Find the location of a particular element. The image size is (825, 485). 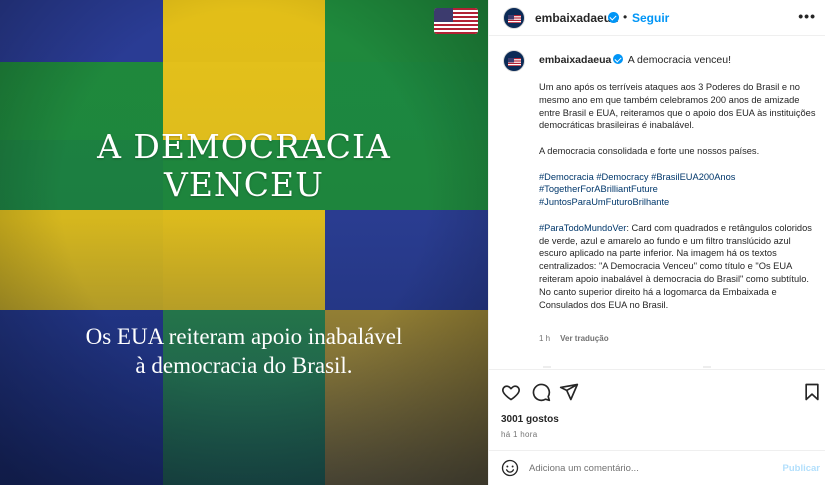

post-header: embaixadaeua • Seguir ••• is located at coordinates (657, 18).